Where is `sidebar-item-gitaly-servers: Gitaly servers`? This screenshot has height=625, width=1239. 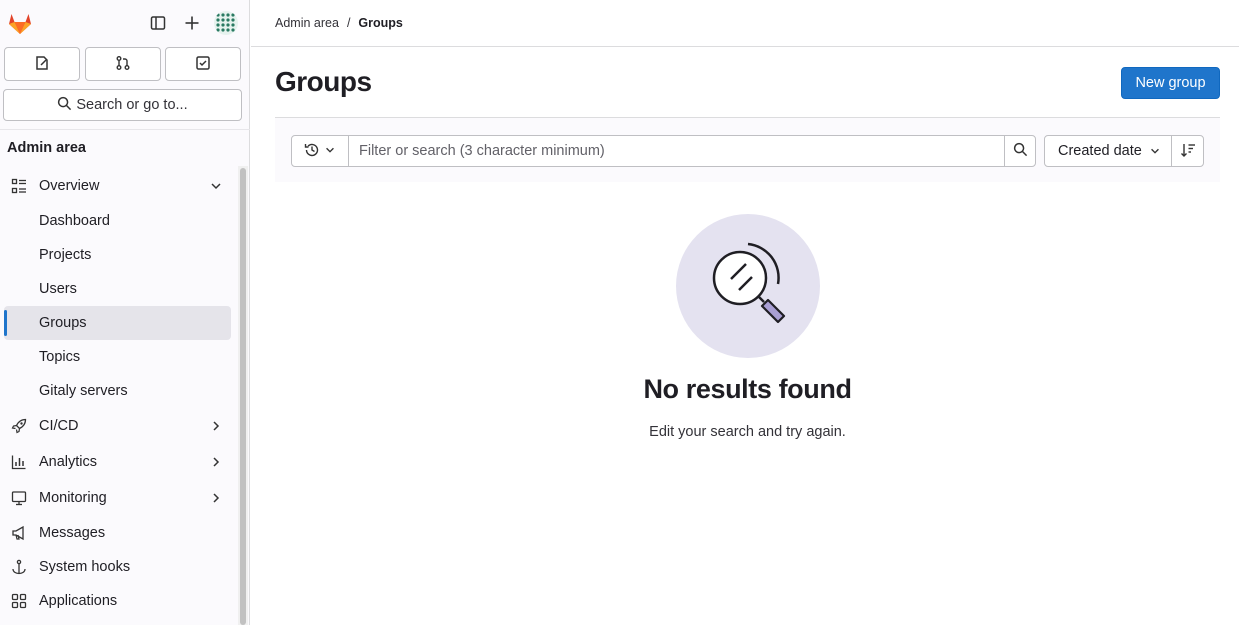 sidebar-item-gitaly-servers: Gitaly servers is located at coordinates (116, 391).